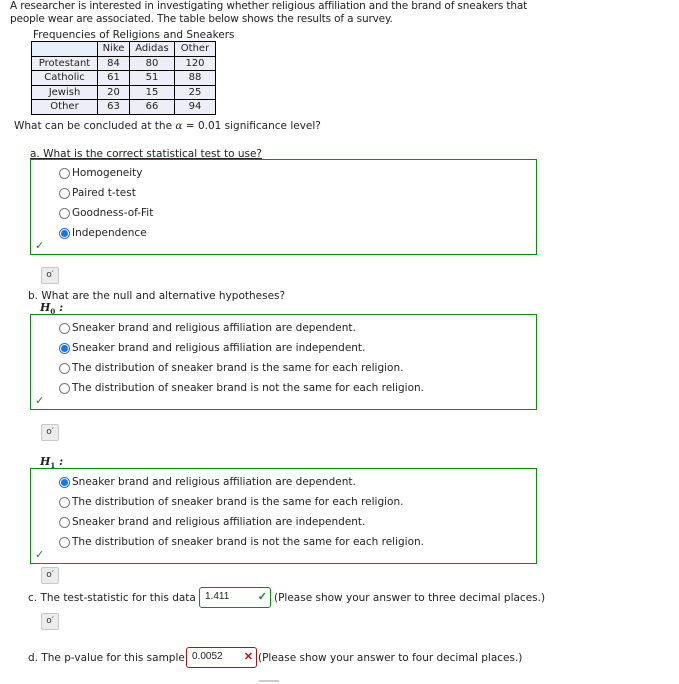 The height and width of the screenshot is (684, 679). I want to click on part-c-prompt: c. The test-statistic for this data =, so click(118, 598).